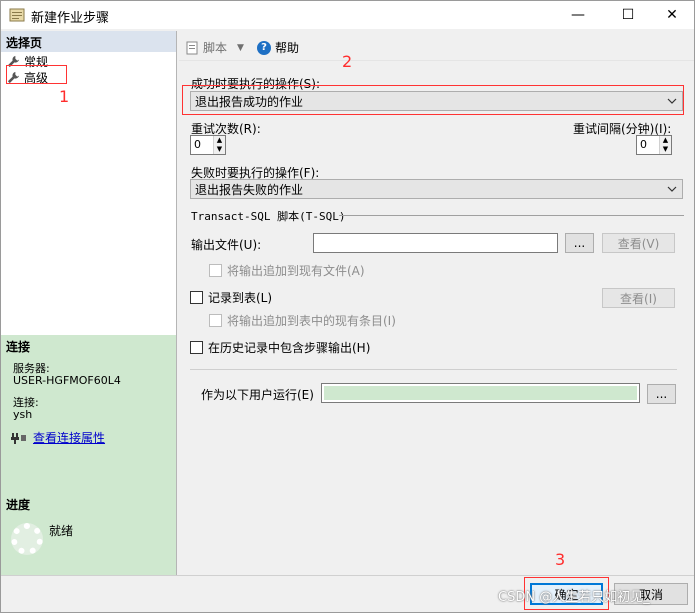  I want to click on app-icon, so click(17, 15).